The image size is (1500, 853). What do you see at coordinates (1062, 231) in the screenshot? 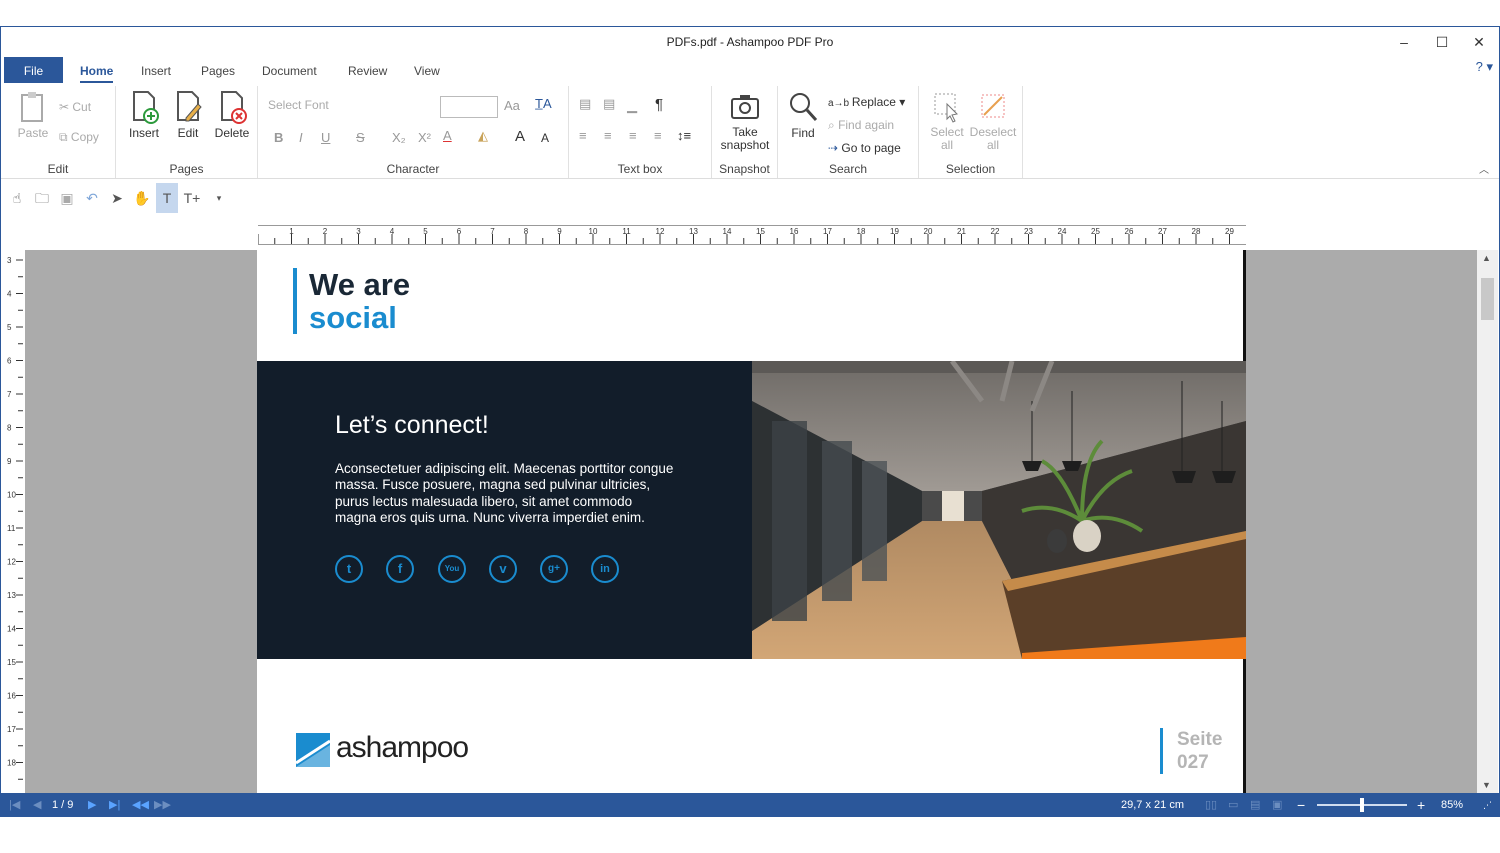
I see `ruler-label: 24` at bounding box center [1062, 231].